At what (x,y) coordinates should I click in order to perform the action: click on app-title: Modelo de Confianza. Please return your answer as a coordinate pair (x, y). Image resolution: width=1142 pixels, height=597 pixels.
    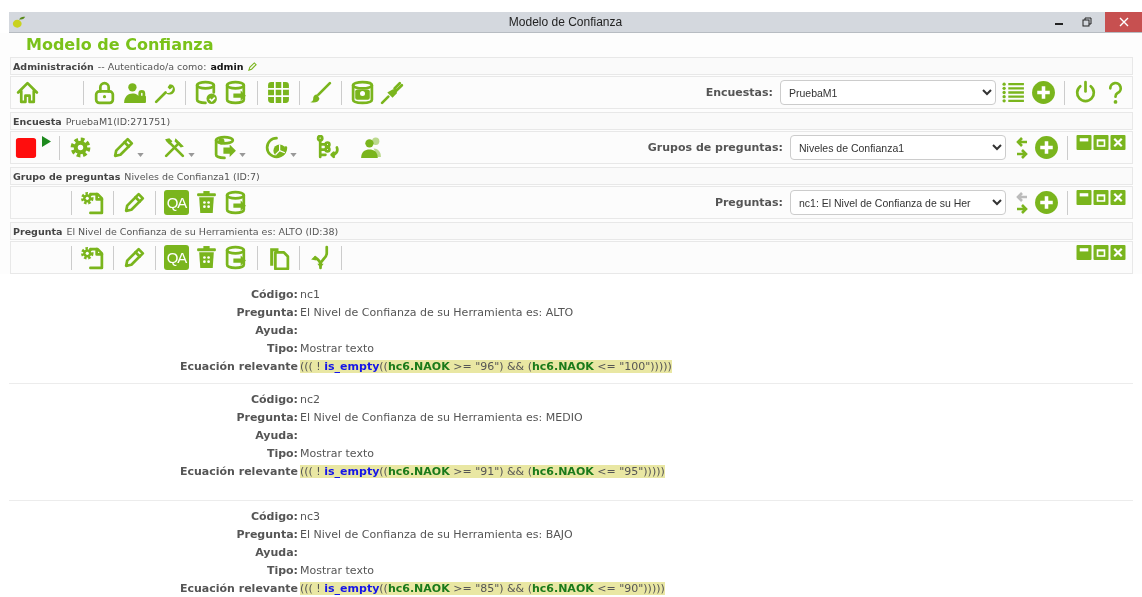
    Looking at the image, I should click on (120, 44).